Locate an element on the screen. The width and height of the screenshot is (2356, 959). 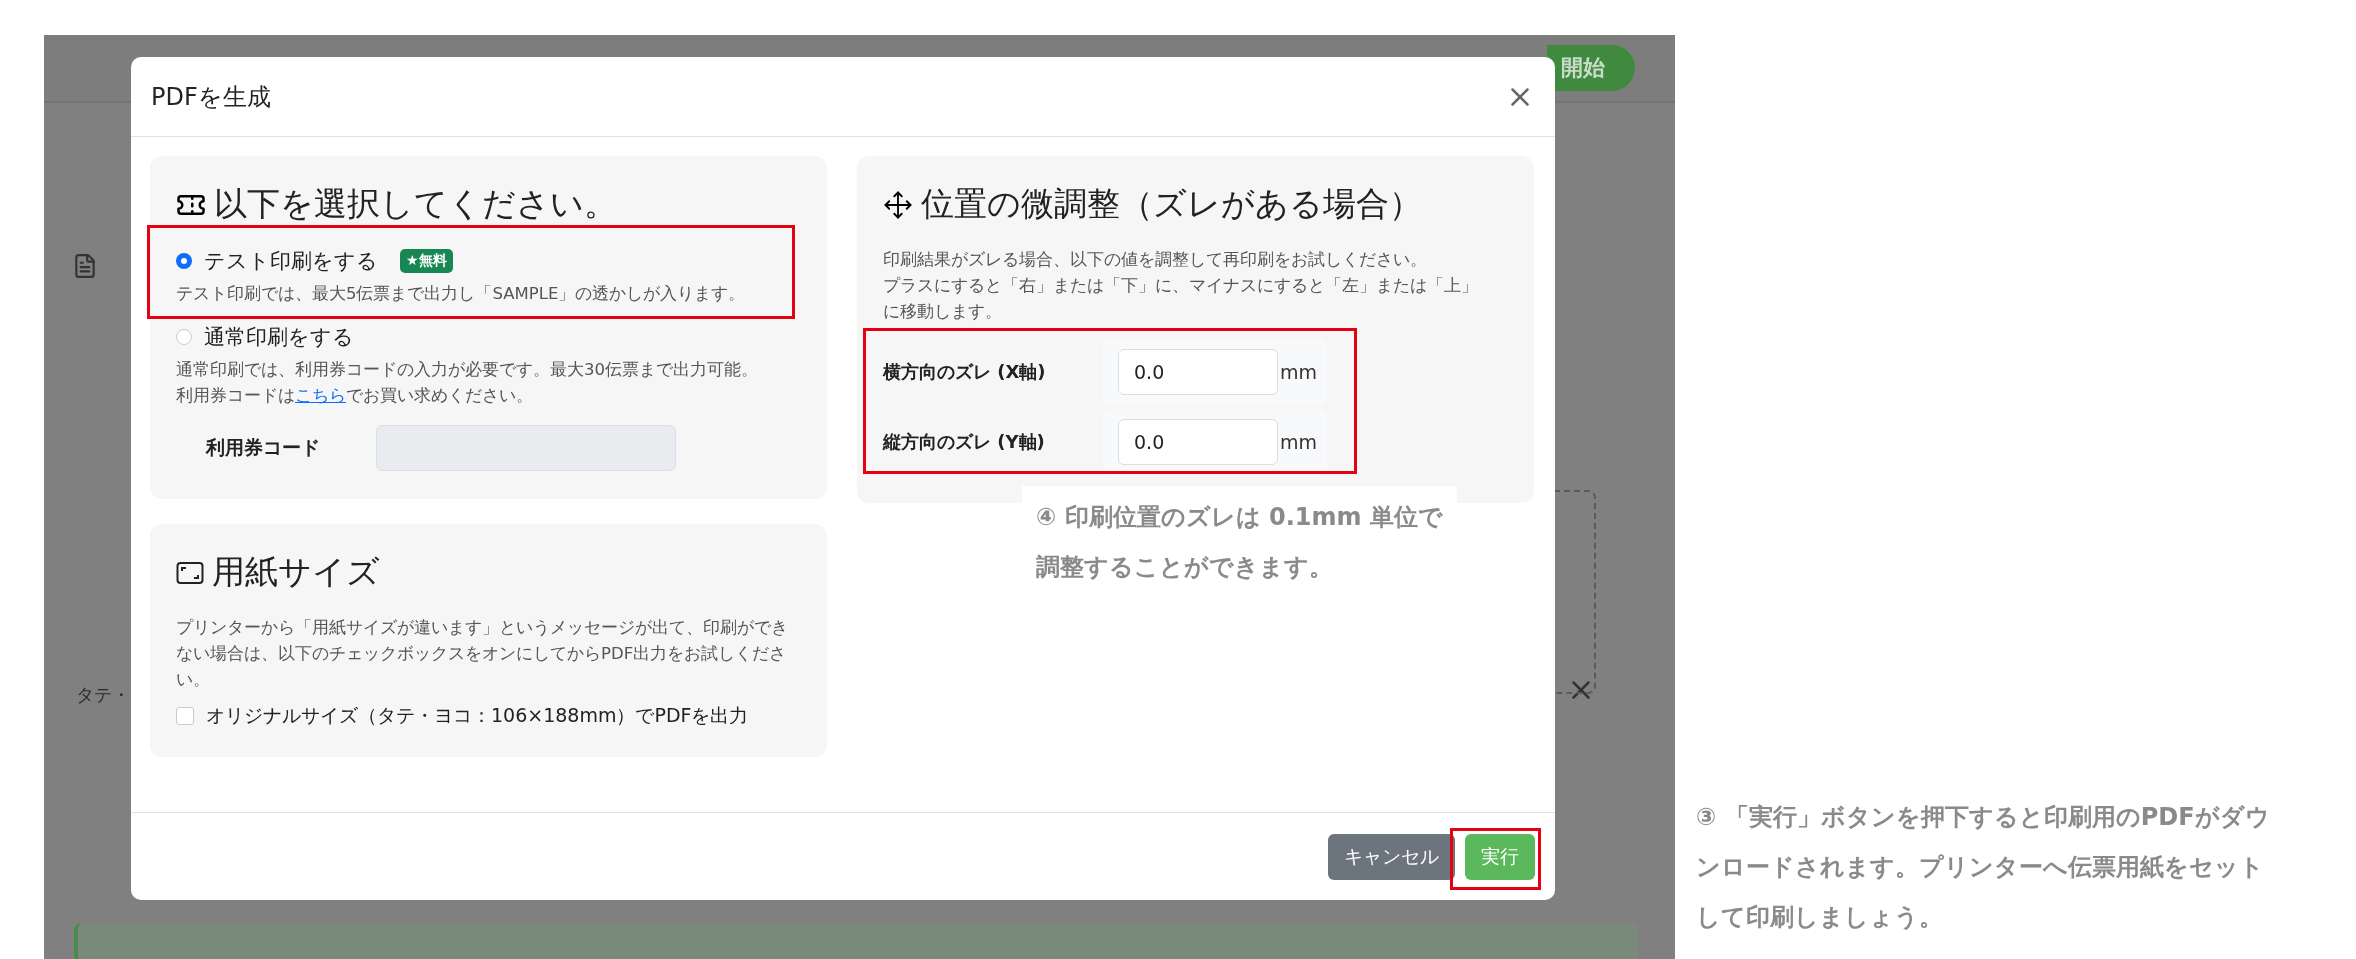
panel-description: 印刷結果がズレる場合、以下の値を調整して再印刷をお試しください。 プラスにすると「右」または「下」に、マイナスにすると「左」または「上」 に移動します。 is located at coordinates (1181, 286).